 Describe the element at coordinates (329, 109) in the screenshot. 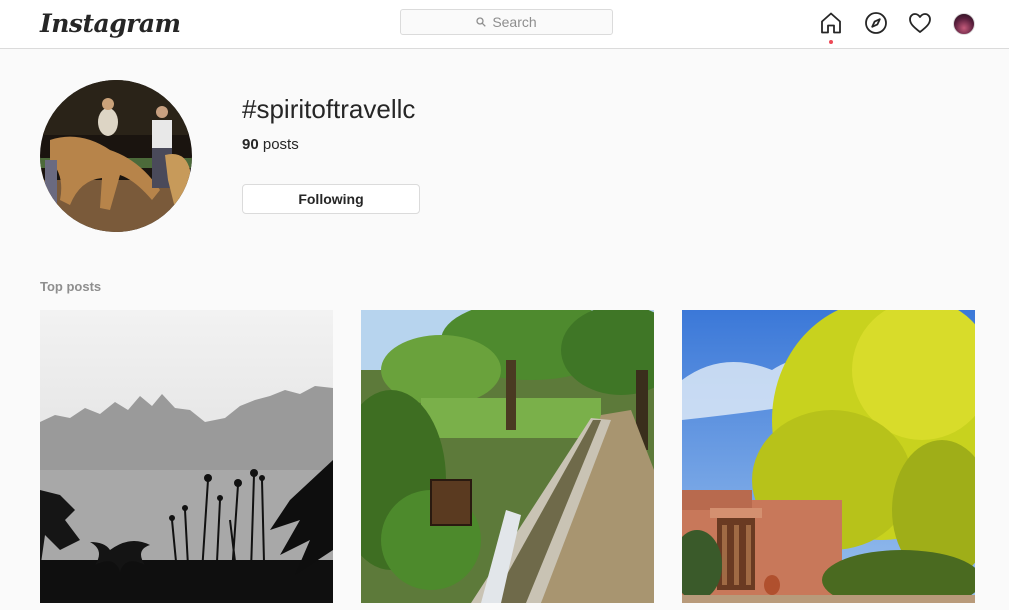

I see `hashtag-title: #spiritoftravellc` at that location.